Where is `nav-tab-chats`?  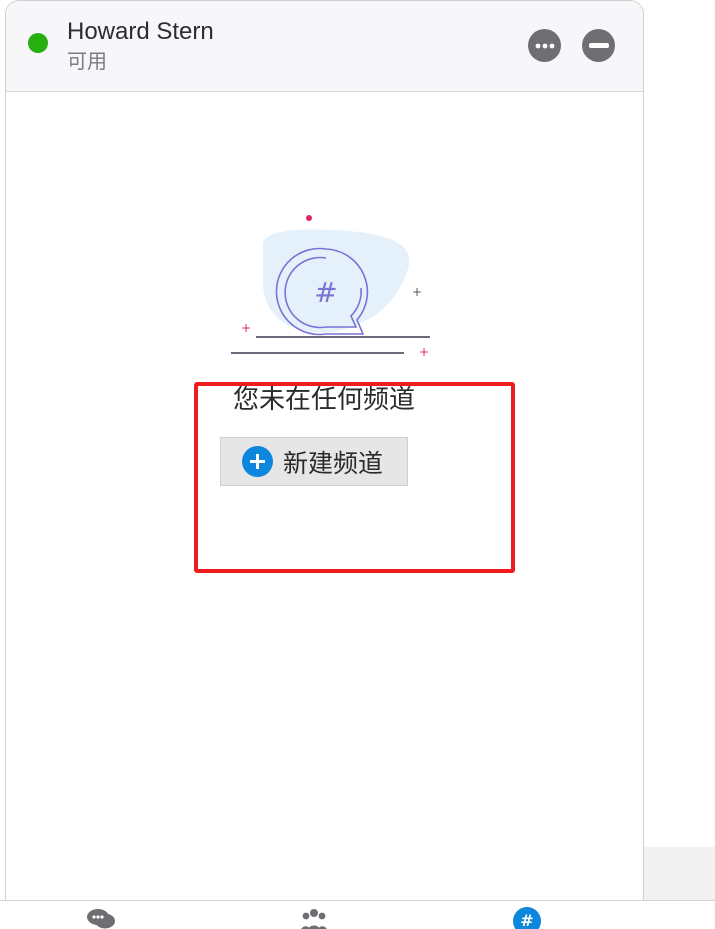
nav-tab-chats is located at coordinates (101, 918).